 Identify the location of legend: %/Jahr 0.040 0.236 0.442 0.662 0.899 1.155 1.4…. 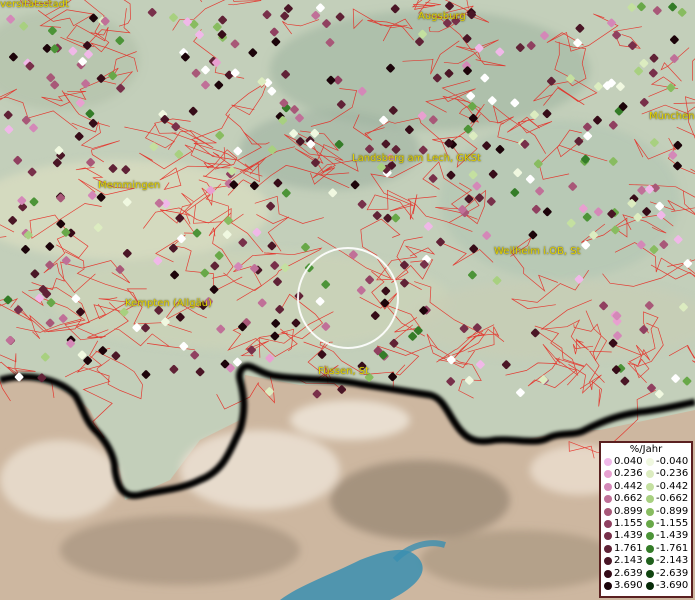
(646, 519).